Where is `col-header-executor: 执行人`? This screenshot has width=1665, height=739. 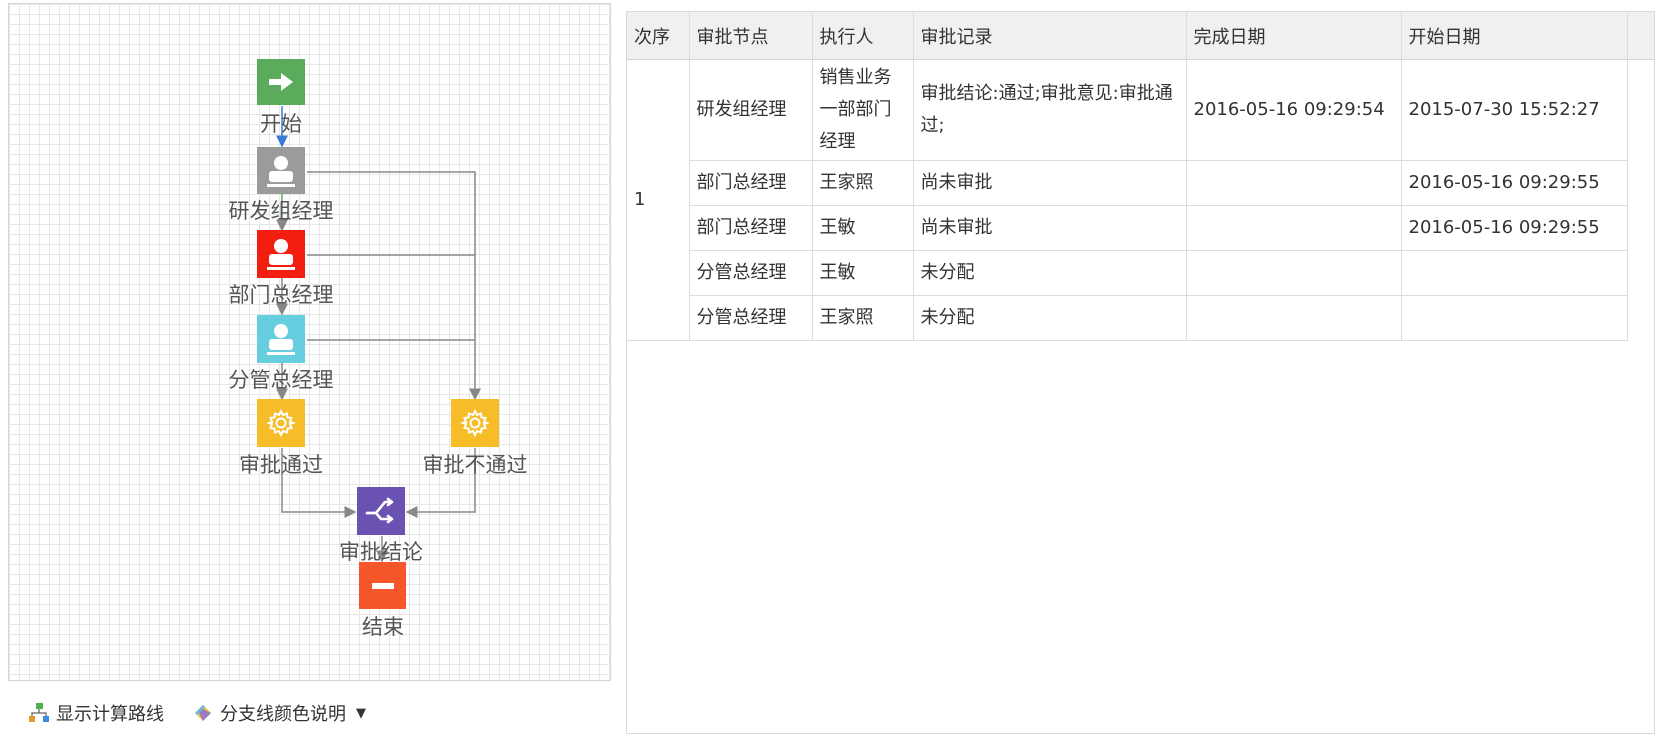
col-header-executor: 执行人 is located at coordinates (863, 36).